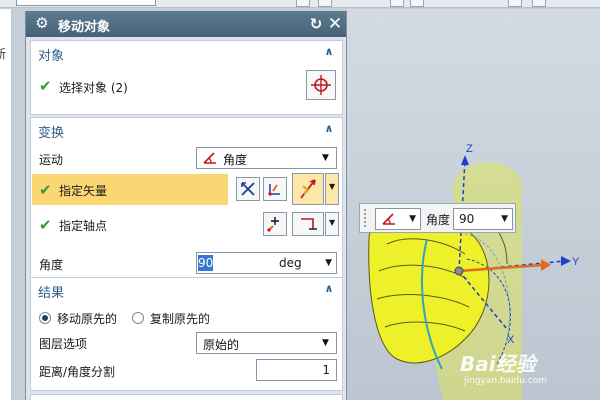 Image resolution: width=600 pixels, height=400 pixels. What do you see at coordinates (266, 158) in the screenshot?
I see `motion-dropdown: 角度 ▼` at bounding box center [266, 158].